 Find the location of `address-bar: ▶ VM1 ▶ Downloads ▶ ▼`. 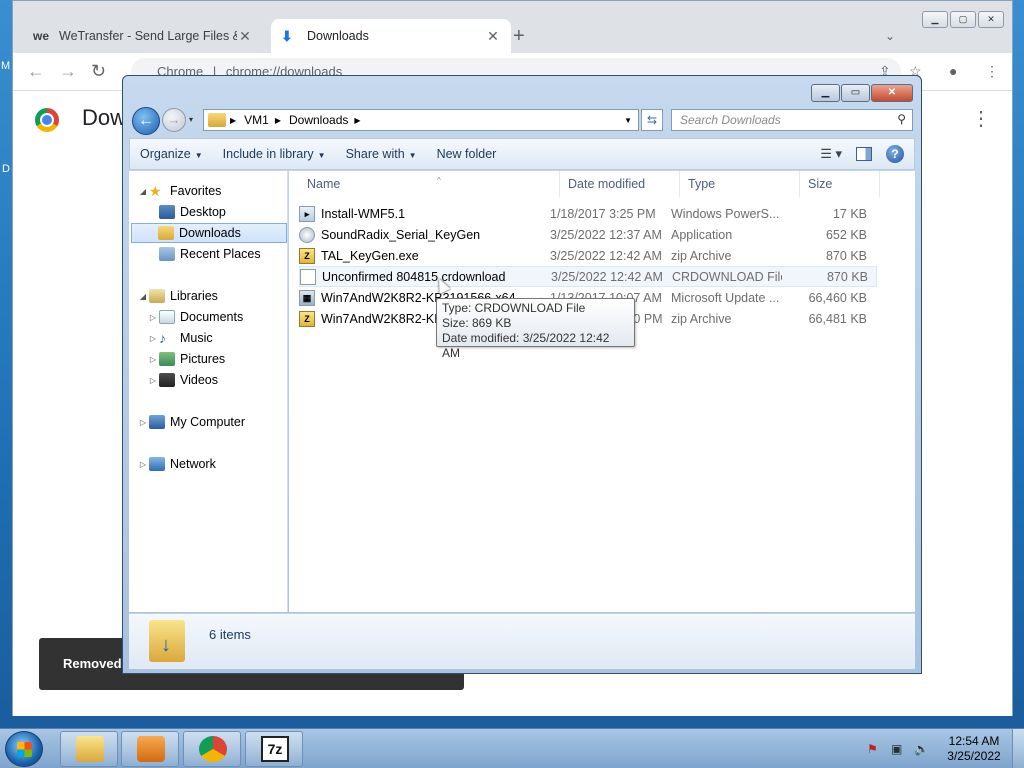

address-bar: ▶ VM1 ▶ Downloads ▶ ▼ is located at coordinates (421, 120).